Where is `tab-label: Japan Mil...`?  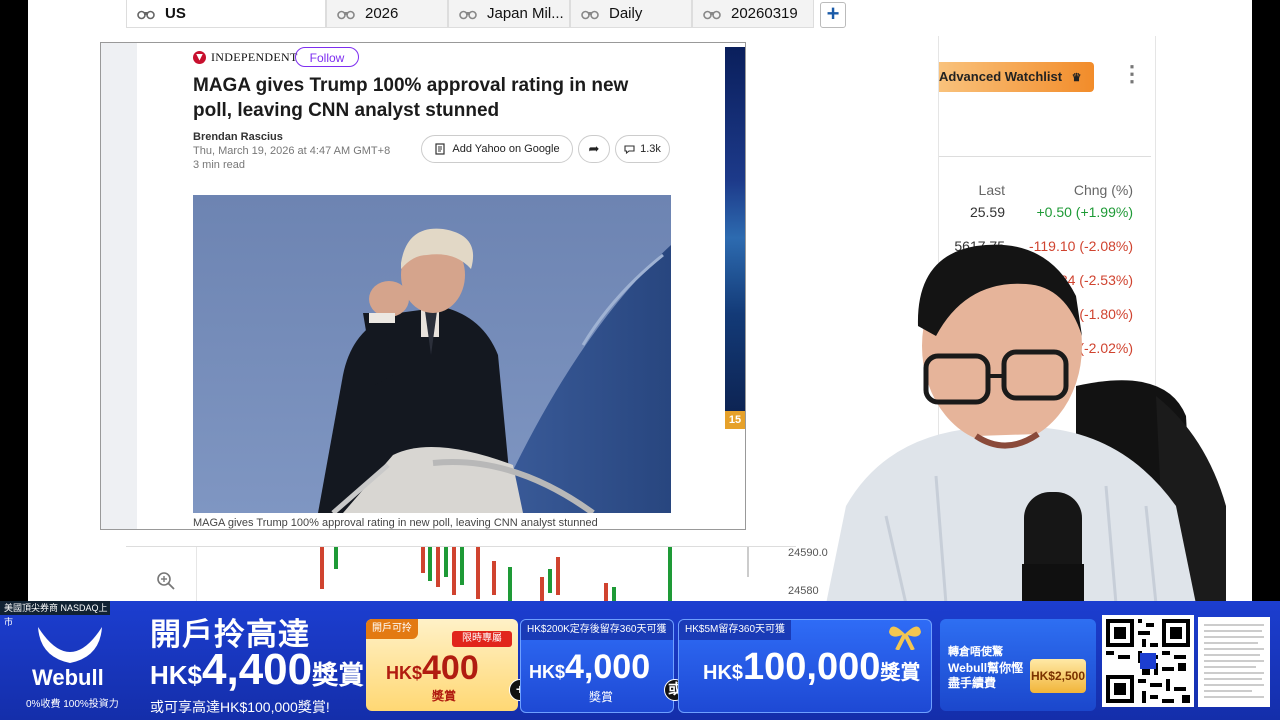
tab-label: Japan Mil... is located at coordinates (525, 13).